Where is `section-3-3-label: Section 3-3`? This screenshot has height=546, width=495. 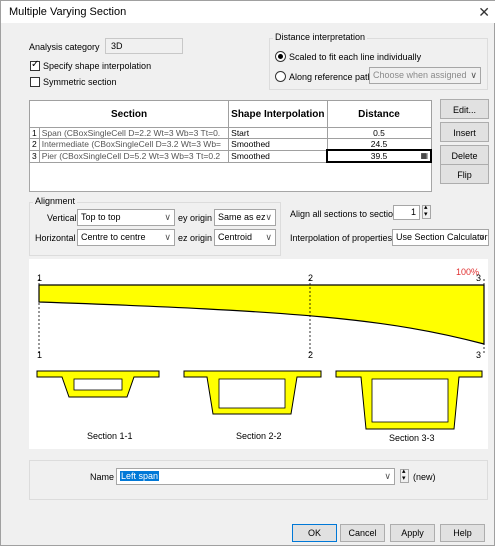 section-3-3-label: Section 3-3 is located at coordinates (412, 438).